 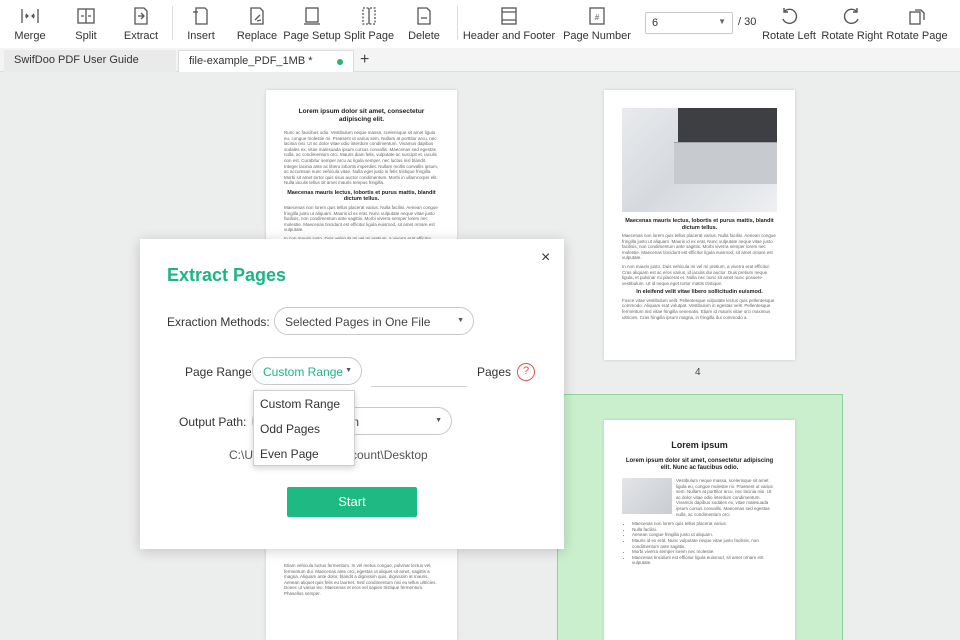 What do you see at coordinates (257, 16) in the screenshot?
I see `replace-icon` at bounding box center [257, 16].